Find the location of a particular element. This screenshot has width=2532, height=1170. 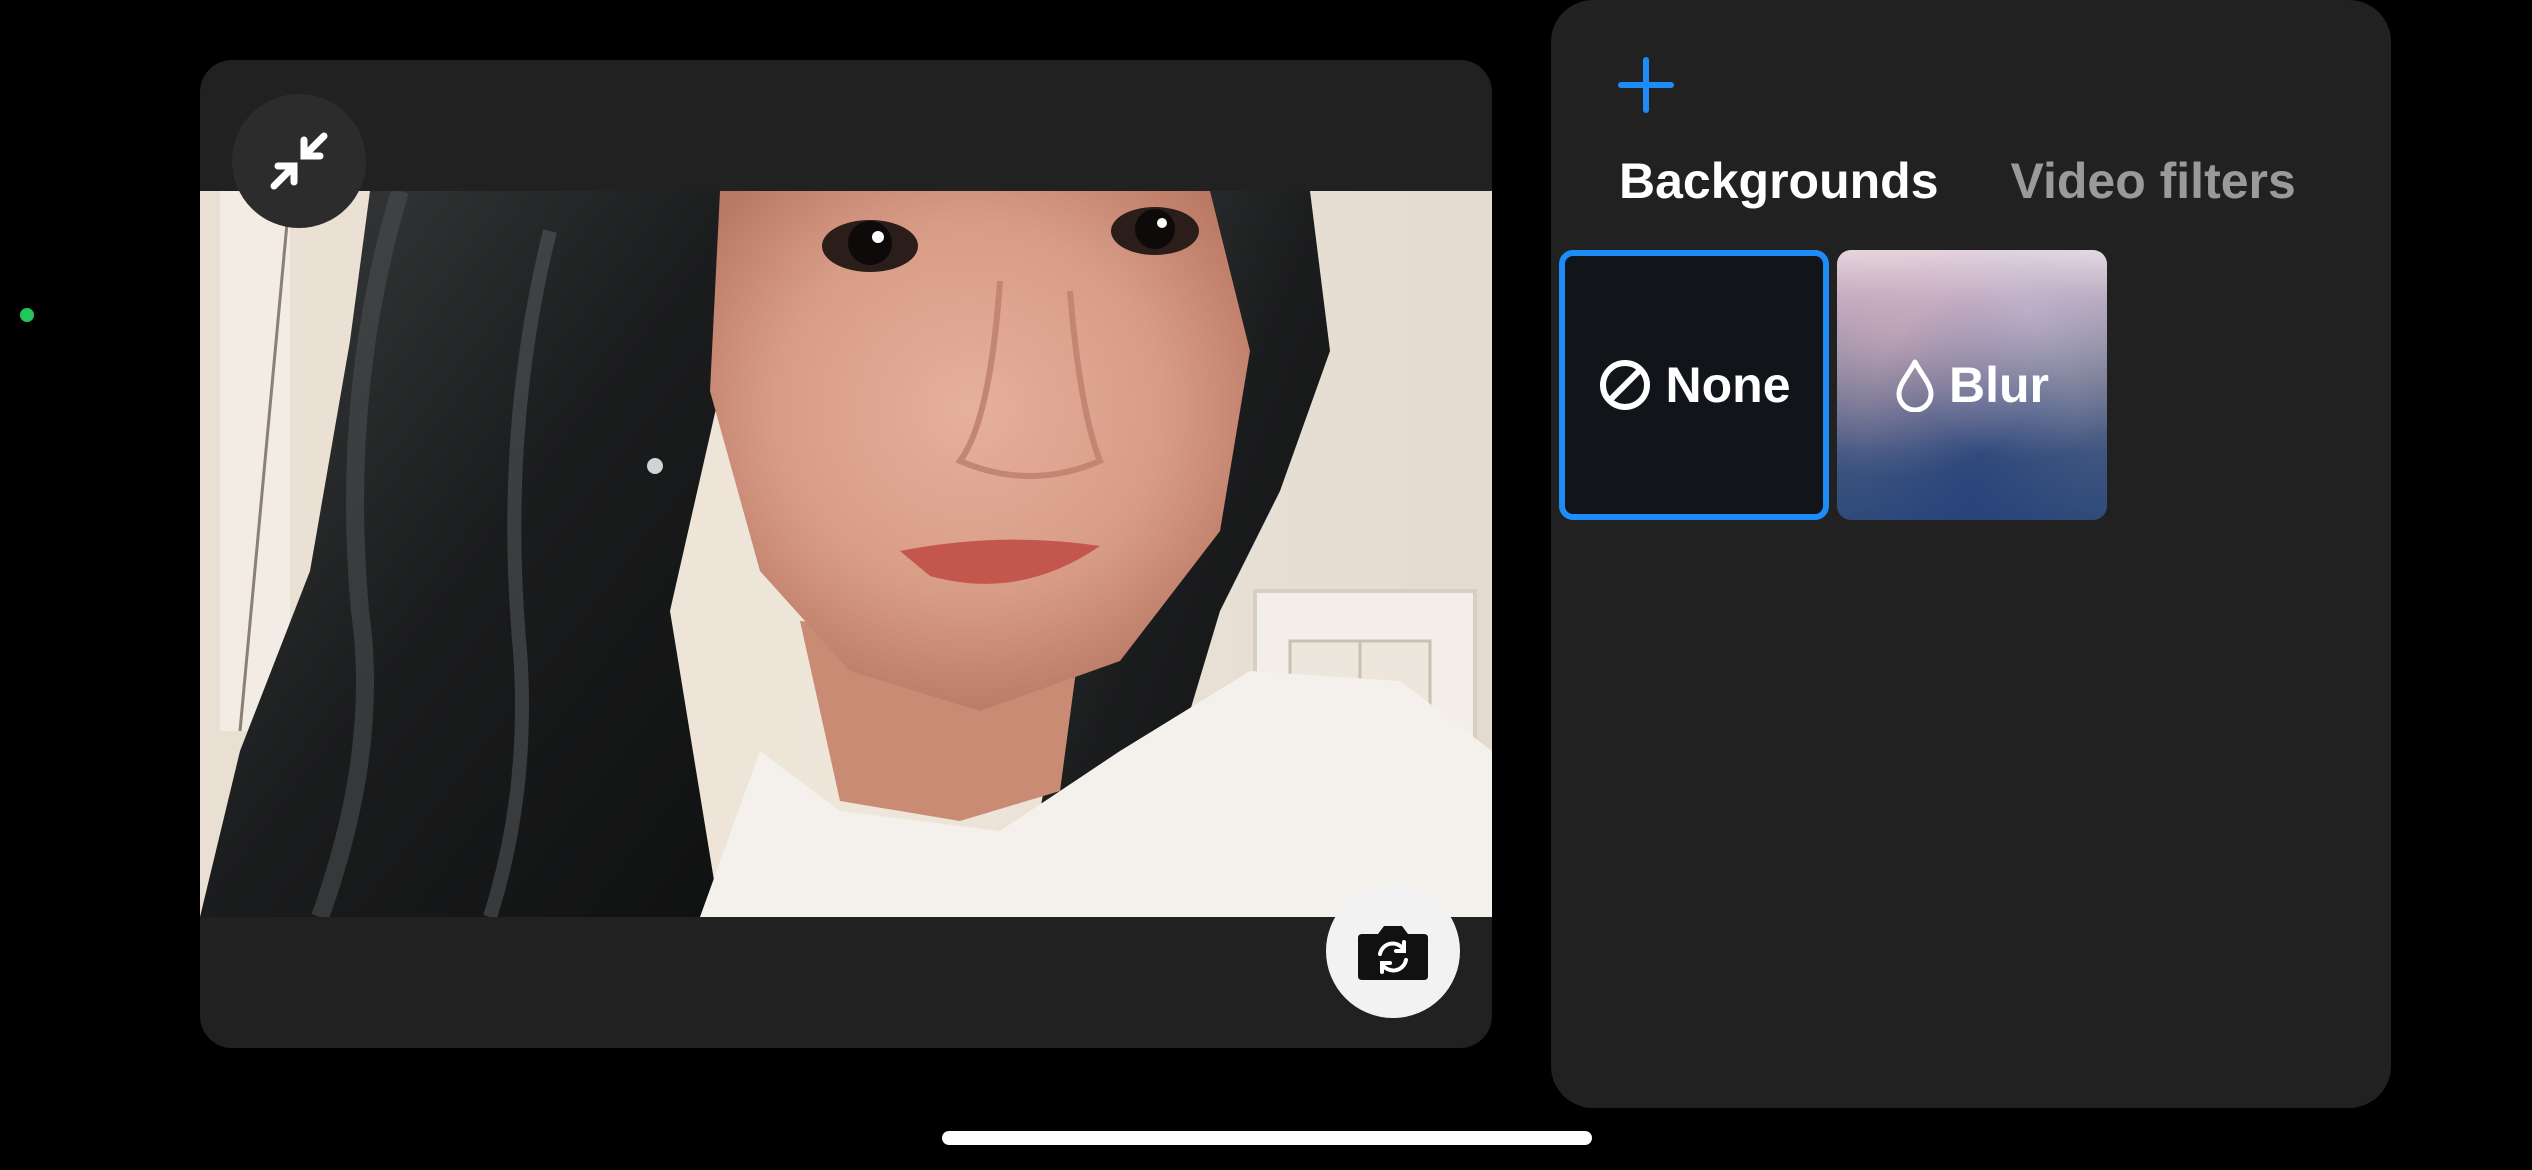

home-indicator is located at coordinates (1267, 1138).